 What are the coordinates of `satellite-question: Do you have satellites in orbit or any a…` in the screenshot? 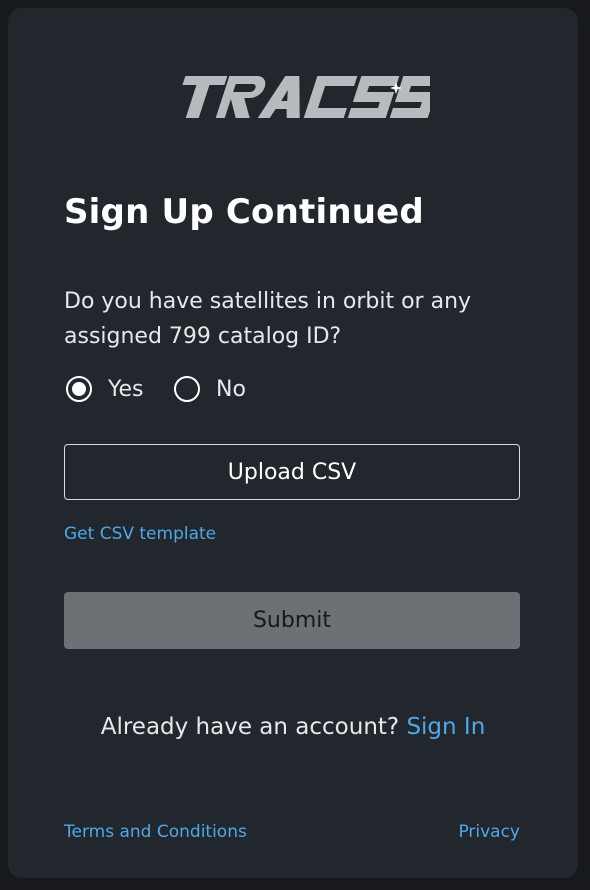 It's located at (268, 319).